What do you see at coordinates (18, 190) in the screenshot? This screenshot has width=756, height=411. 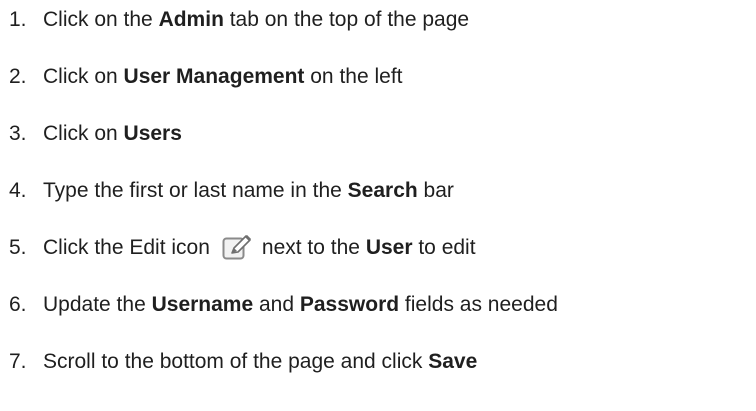 I see `step-number: 4.` at bounding box center [18, 190].